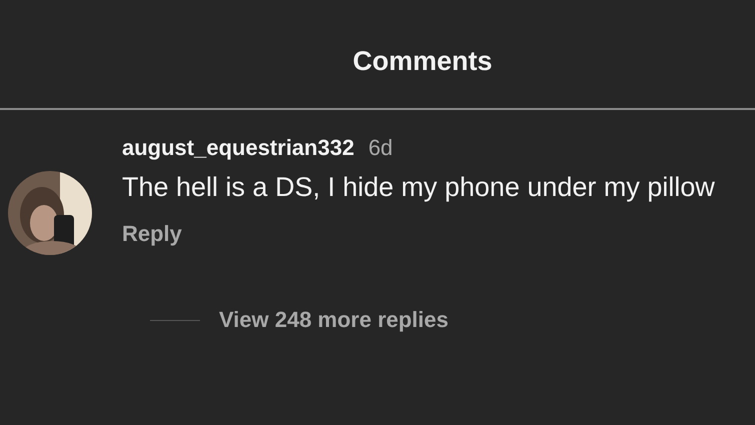 This screenshot has width=755, height=425. Describe the element at coordinates (380, 148) in the screenshot. I see `timestamp: 6d` at that location.